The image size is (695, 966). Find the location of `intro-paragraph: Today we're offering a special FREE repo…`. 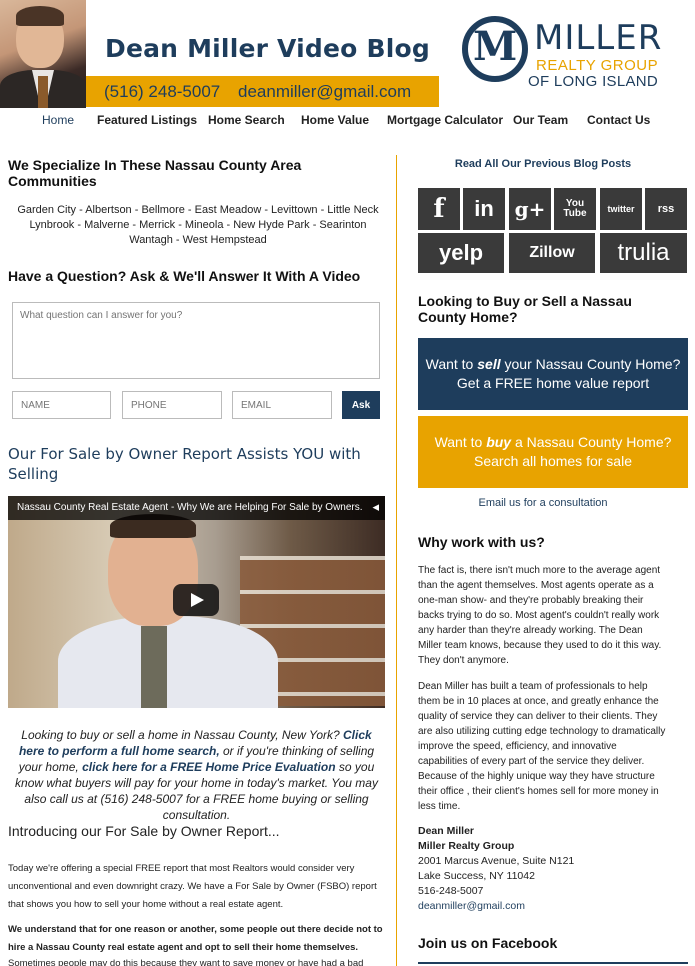

intro-paragraph: Today we're offering a special FREE repo… is located at coordinates (192, 886).